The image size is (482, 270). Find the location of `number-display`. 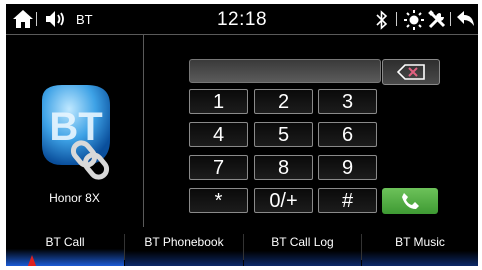

number-display is located at coordinates (285, 71).